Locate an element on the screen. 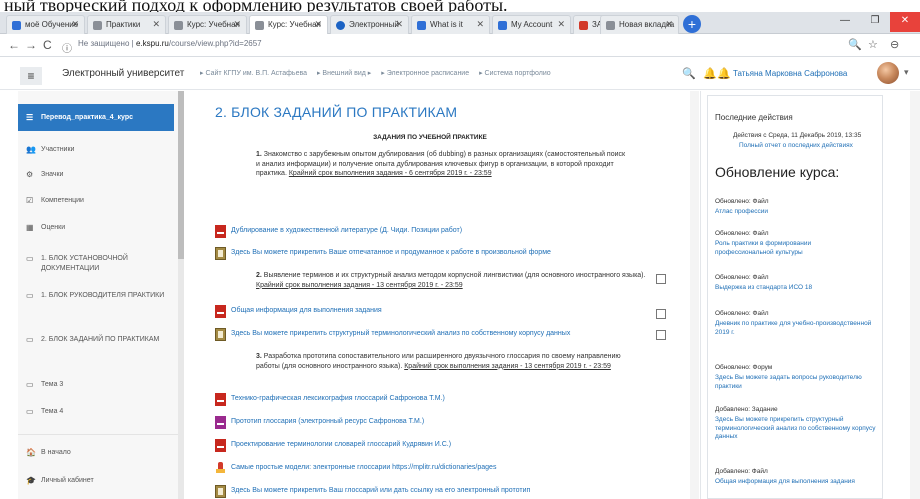 This screenshot has height=499, width=920. update-link: Общая информация для выполнения задания is located at coordinates (797, 482).